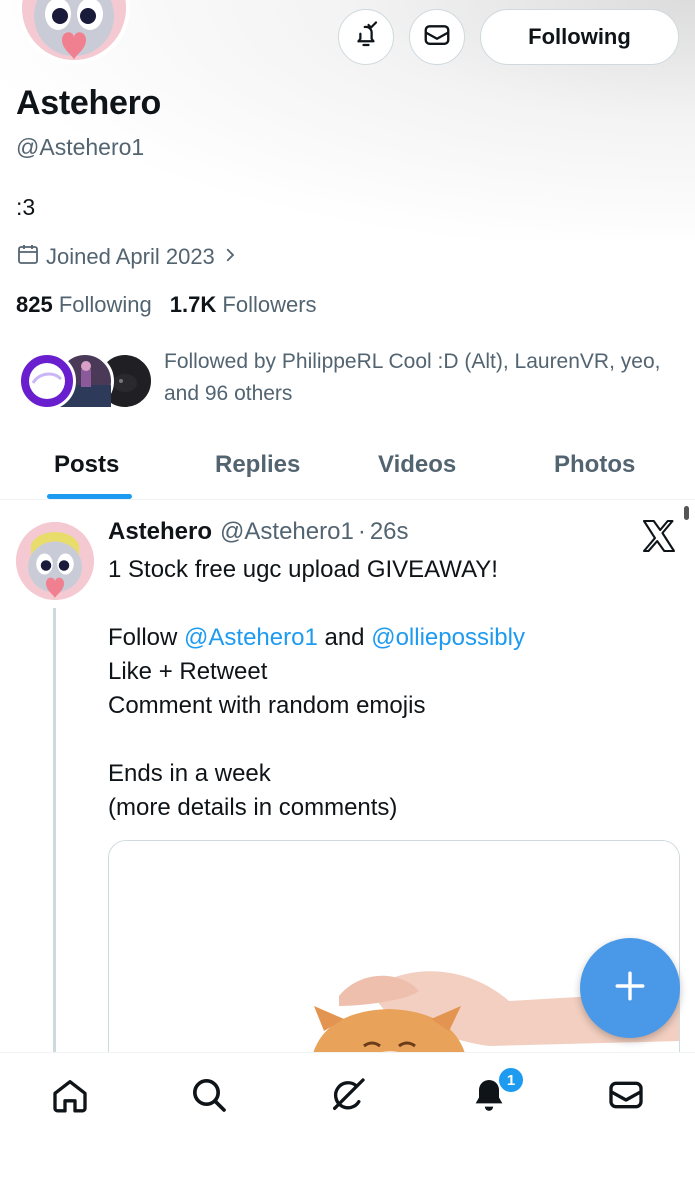 This screenshot has height=1200, width=695. I want to click on follow-stats: 825 Following 1.7K Followers, so click(166, 305).